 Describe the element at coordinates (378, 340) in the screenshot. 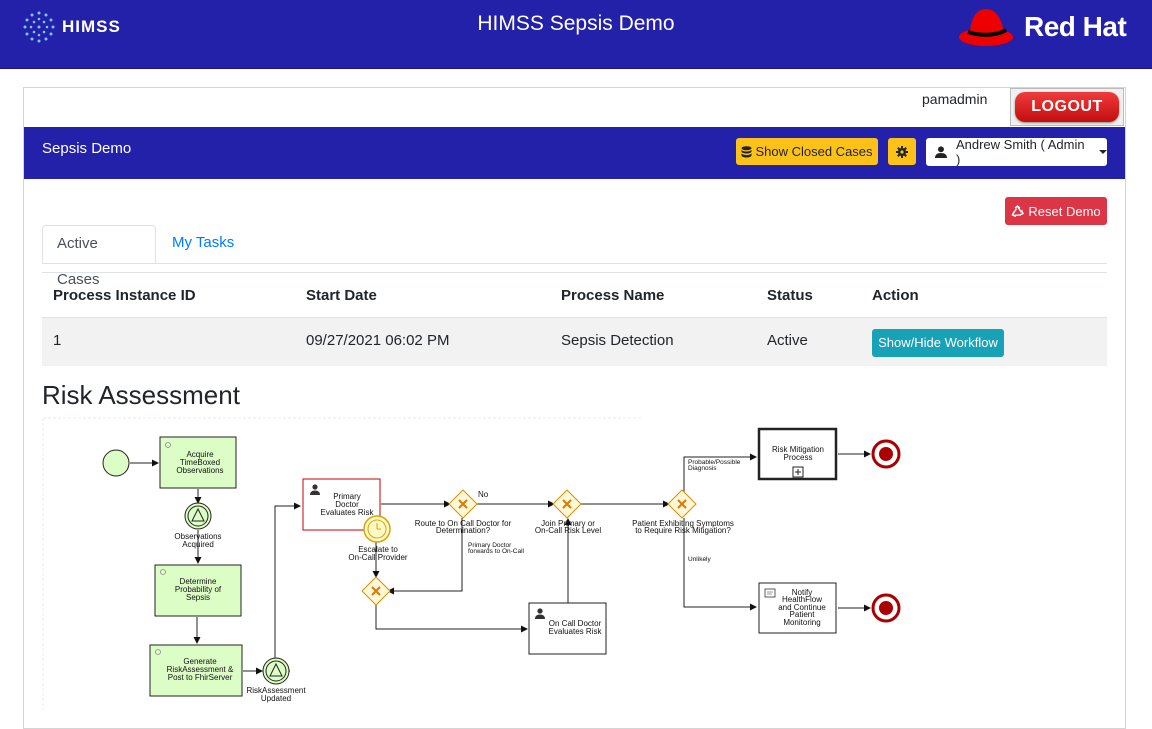

I see `cell-start-date: 09/27/2021 06:02 PM` at that location.